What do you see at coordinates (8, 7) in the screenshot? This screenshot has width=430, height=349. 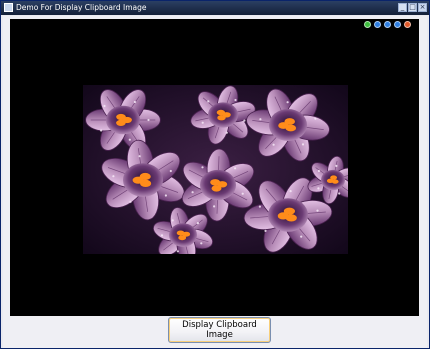 I see `app-icon` at bounding box center [8, 7].